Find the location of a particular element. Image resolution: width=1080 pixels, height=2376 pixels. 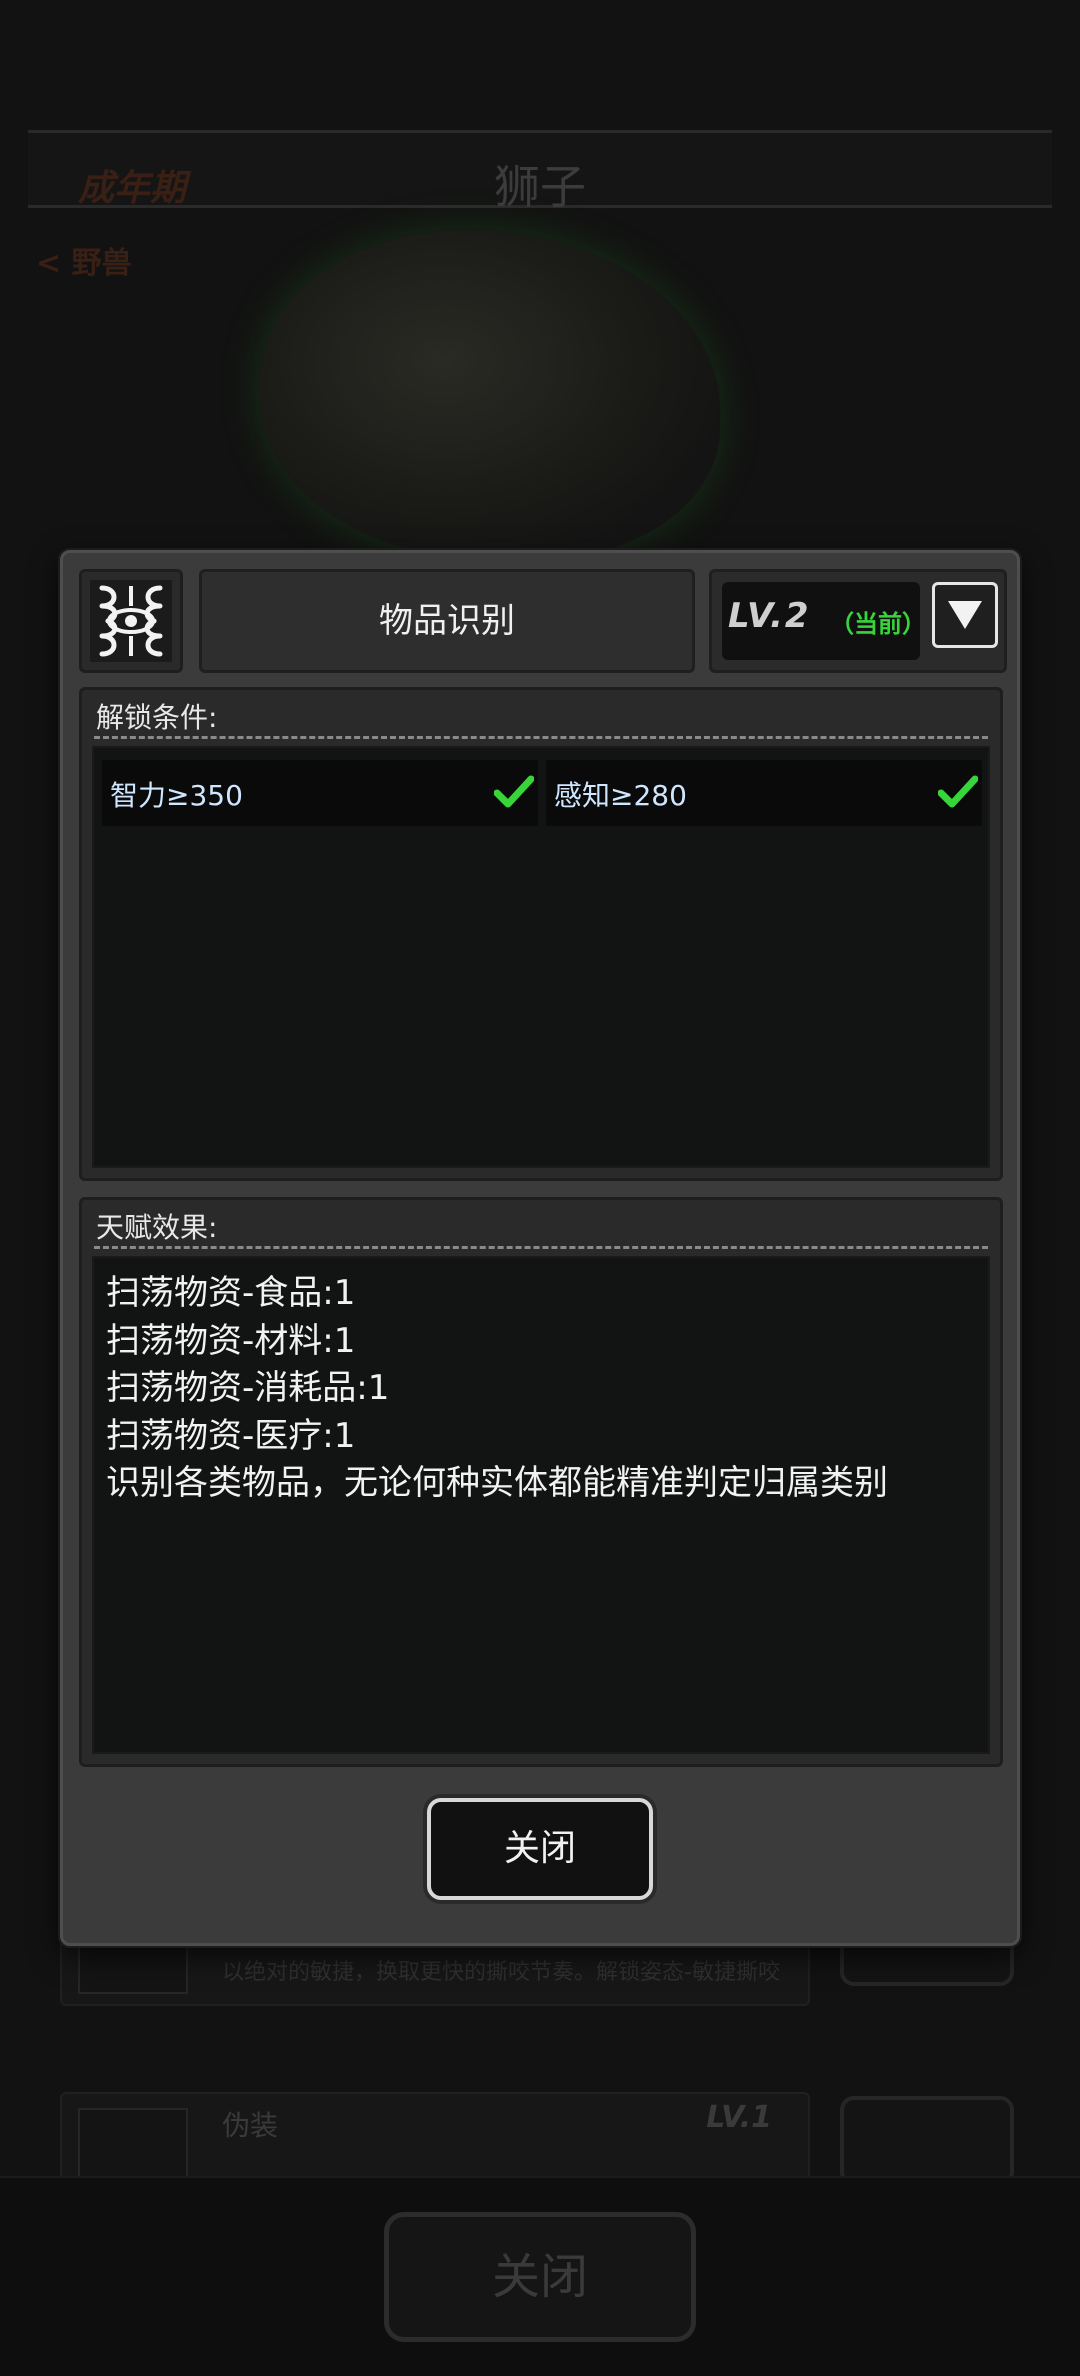

talent-effect-title: 天赋效果: is located at coordinates (157, 1227).